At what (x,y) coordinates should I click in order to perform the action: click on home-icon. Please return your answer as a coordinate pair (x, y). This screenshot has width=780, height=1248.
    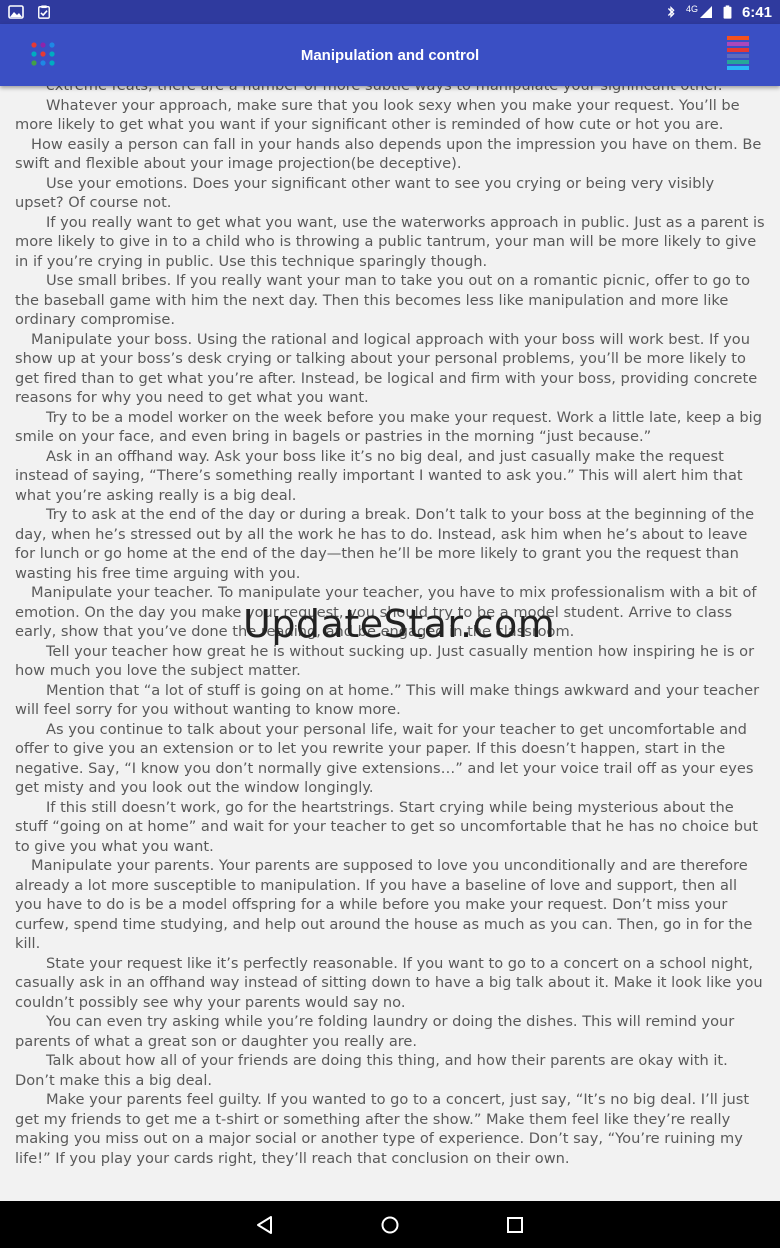
    Looking at the image, I should click on (390, 1225).